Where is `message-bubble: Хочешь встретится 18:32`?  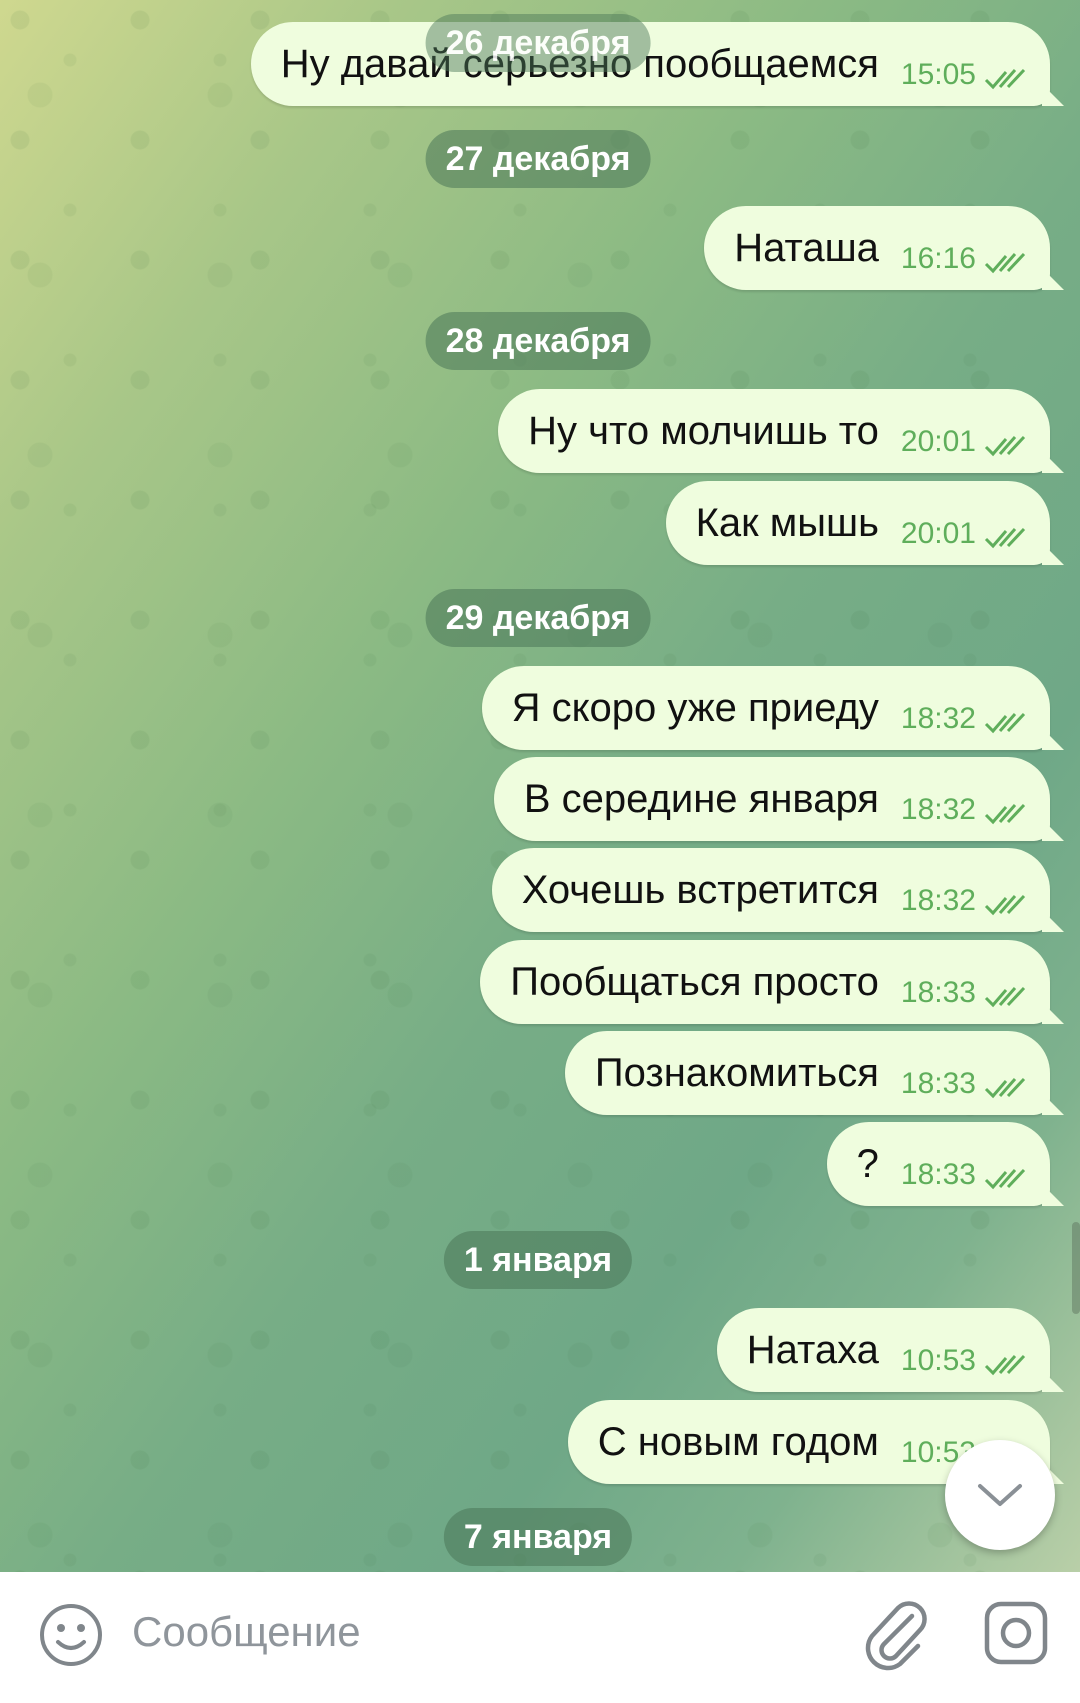 message-bubble: Хочешь встретится 18:32 is located at coordinates (770, 890).